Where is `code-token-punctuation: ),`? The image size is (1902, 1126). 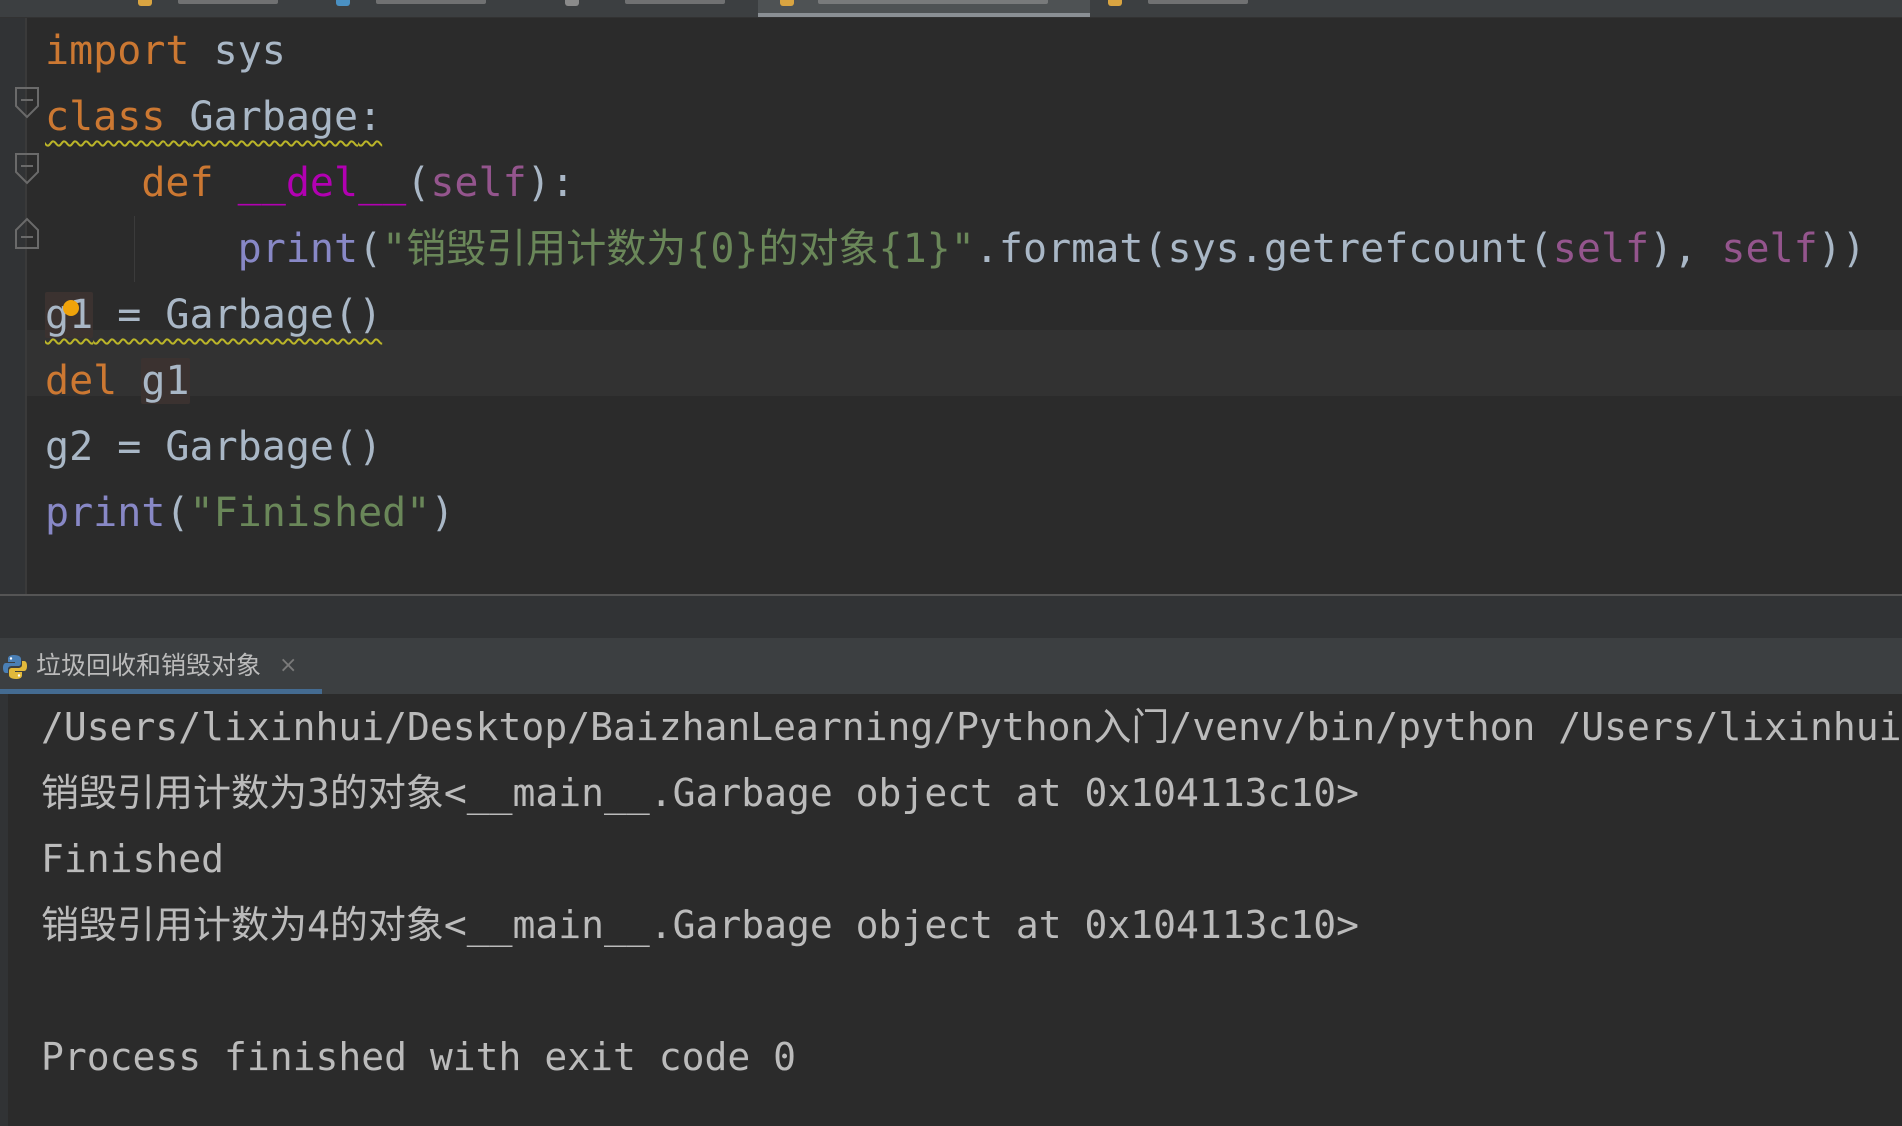
code-token-punctuation: ), is located at coordinates (1685, 249).